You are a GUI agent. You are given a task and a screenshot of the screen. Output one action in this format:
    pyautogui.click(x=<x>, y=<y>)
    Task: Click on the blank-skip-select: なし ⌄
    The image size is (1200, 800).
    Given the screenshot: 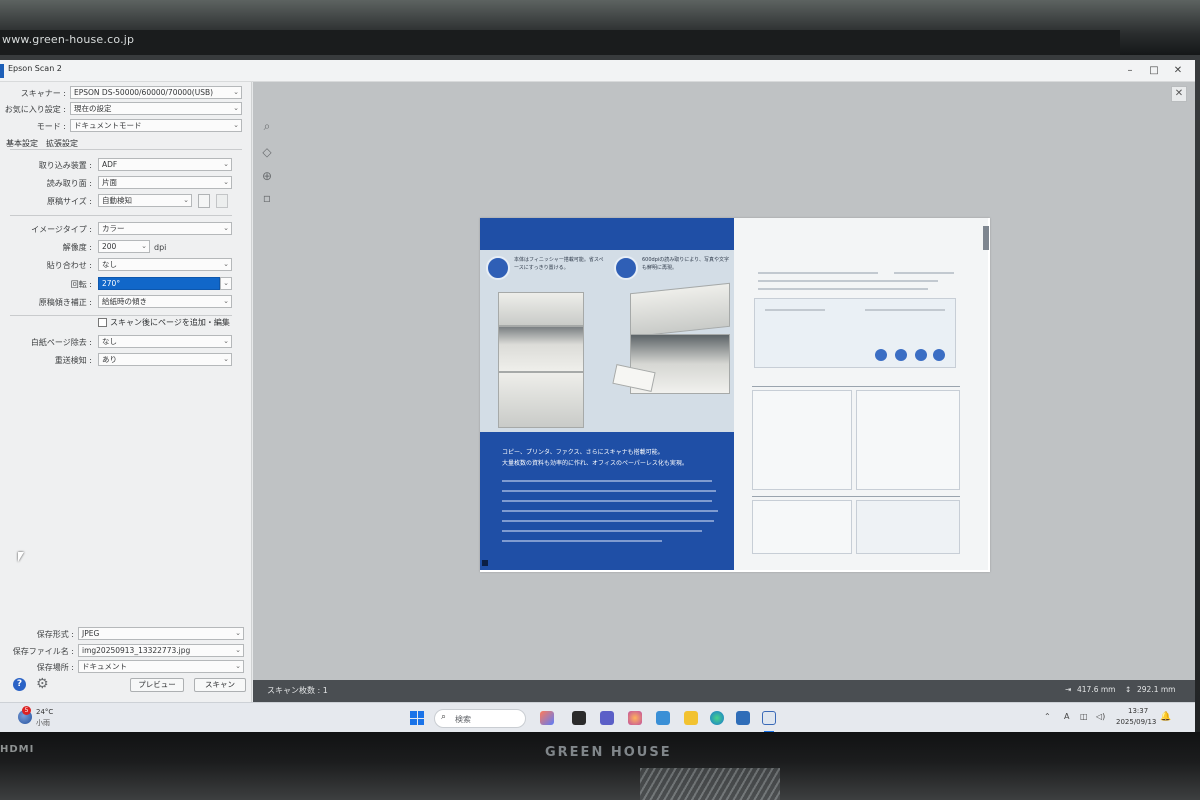 What is the action you would take?
    pyautogui.click(x=165, y=341)
    